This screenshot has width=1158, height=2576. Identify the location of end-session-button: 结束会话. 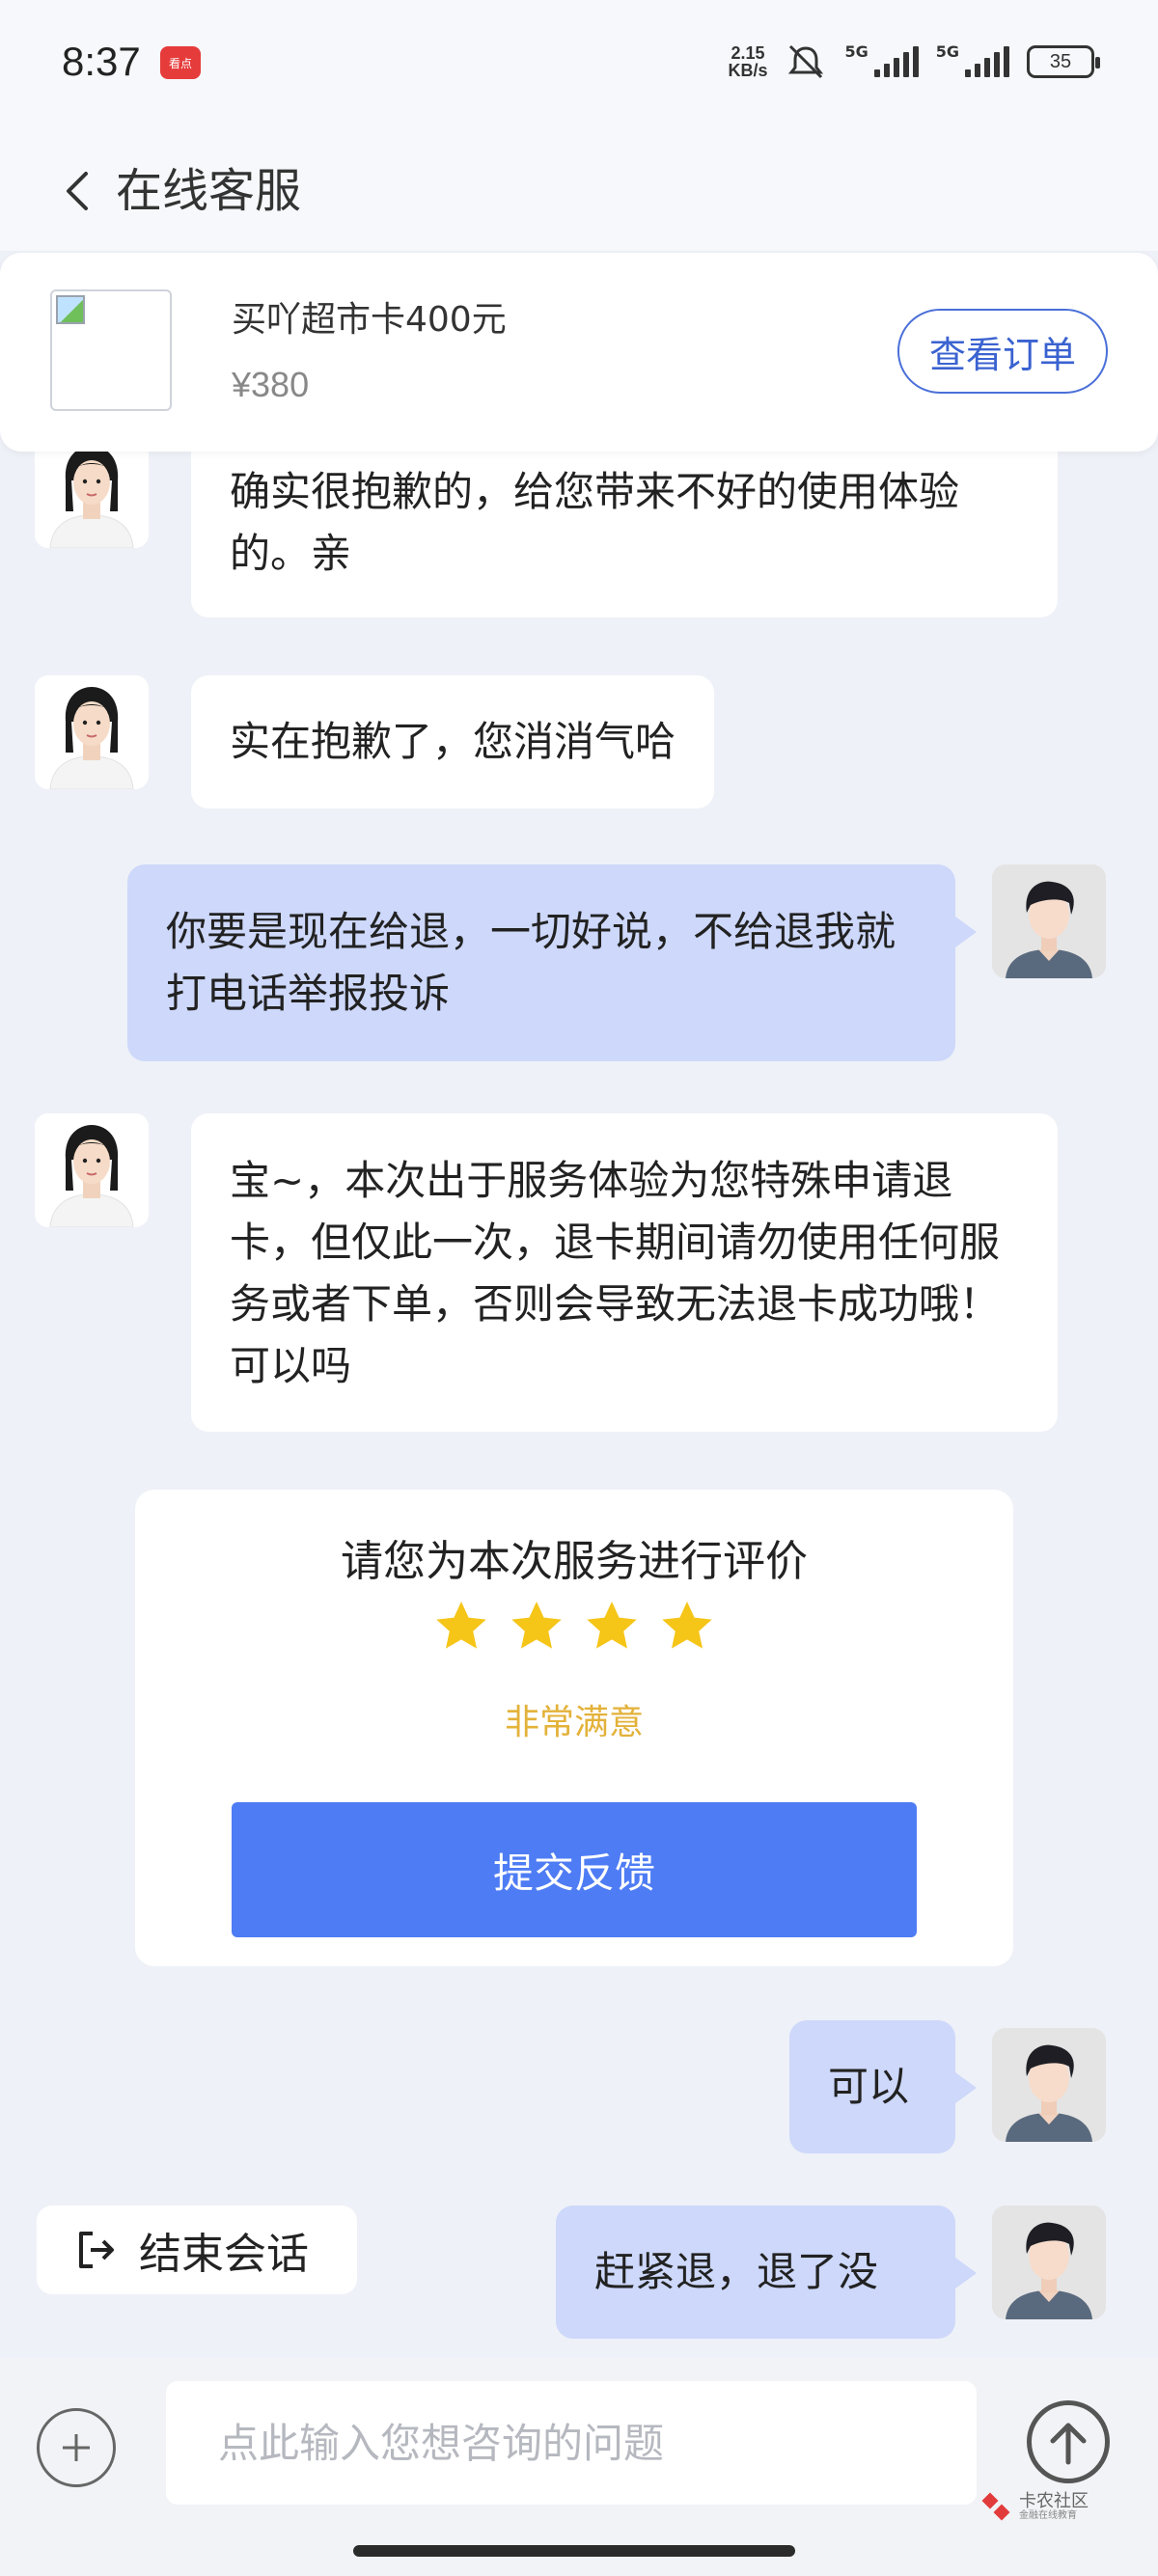
(197, 2250).